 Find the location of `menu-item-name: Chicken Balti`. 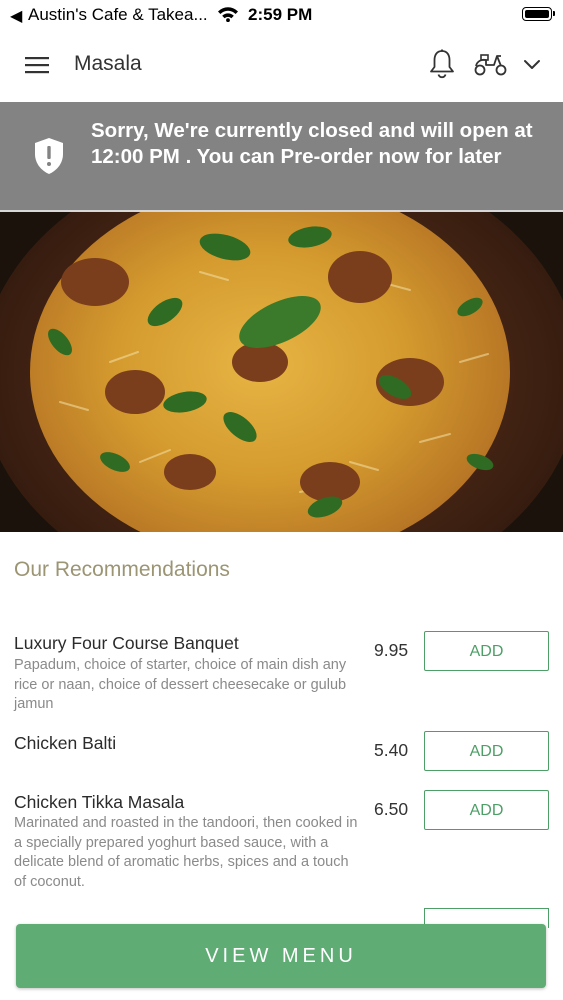

menu-item-name: Chicken Balti is located at coordinates (65, 743).